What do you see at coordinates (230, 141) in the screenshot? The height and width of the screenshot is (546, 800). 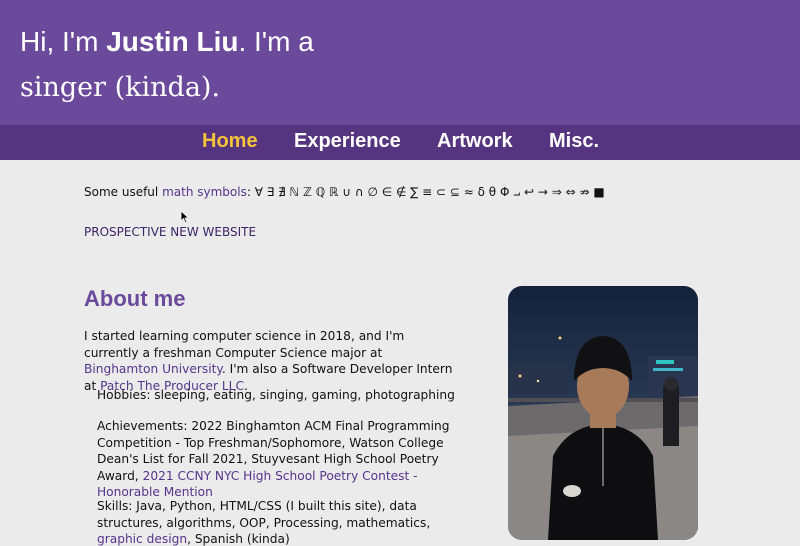 I see `nav-home: Home` at bounding box center [230, 141].